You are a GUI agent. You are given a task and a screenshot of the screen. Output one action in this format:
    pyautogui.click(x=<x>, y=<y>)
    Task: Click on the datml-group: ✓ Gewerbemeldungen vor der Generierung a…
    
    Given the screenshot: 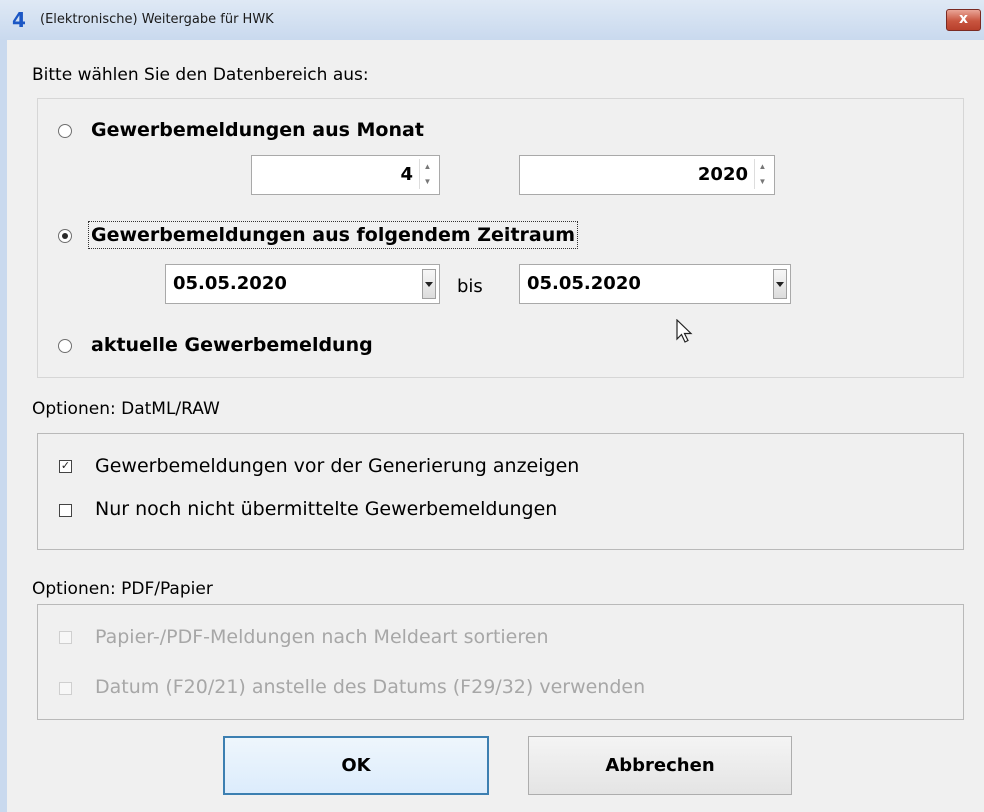 What is the action you would take?
    pyautogui.click(x=500, y=491)
    